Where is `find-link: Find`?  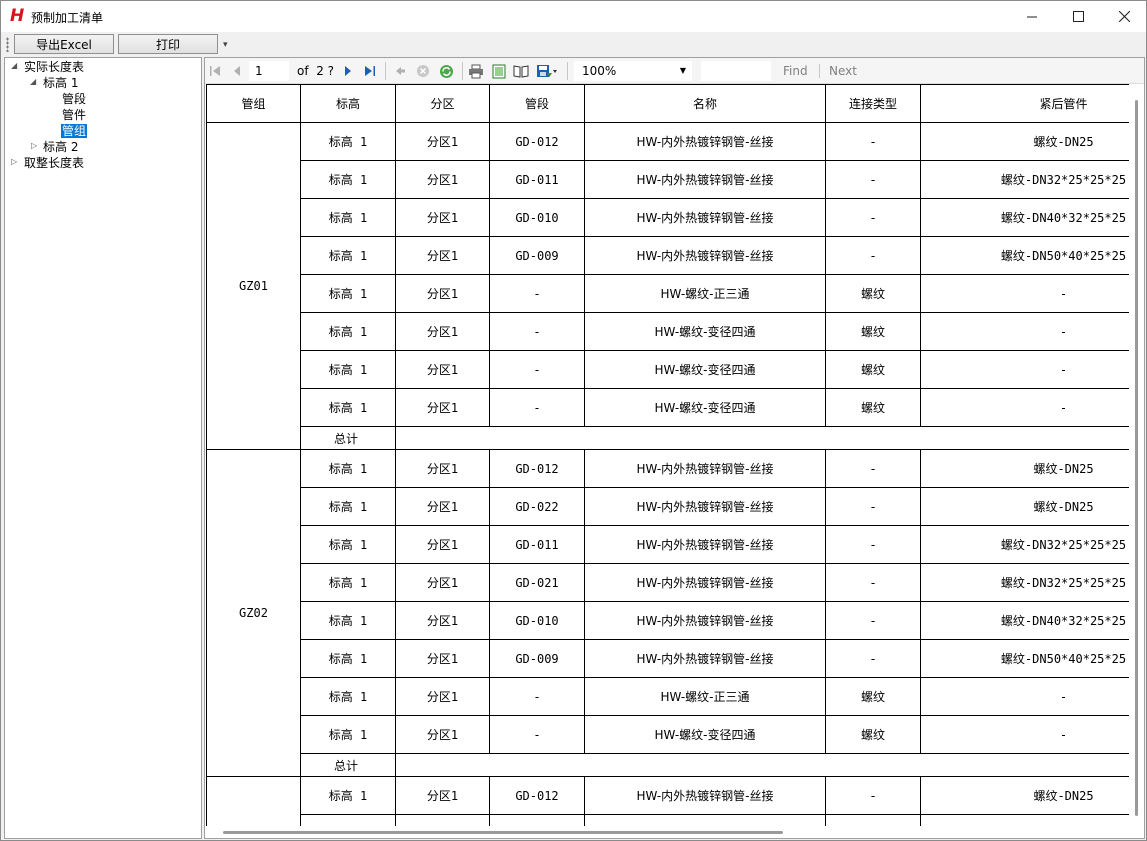 find-link: Find is located at coordinates (795, 71).